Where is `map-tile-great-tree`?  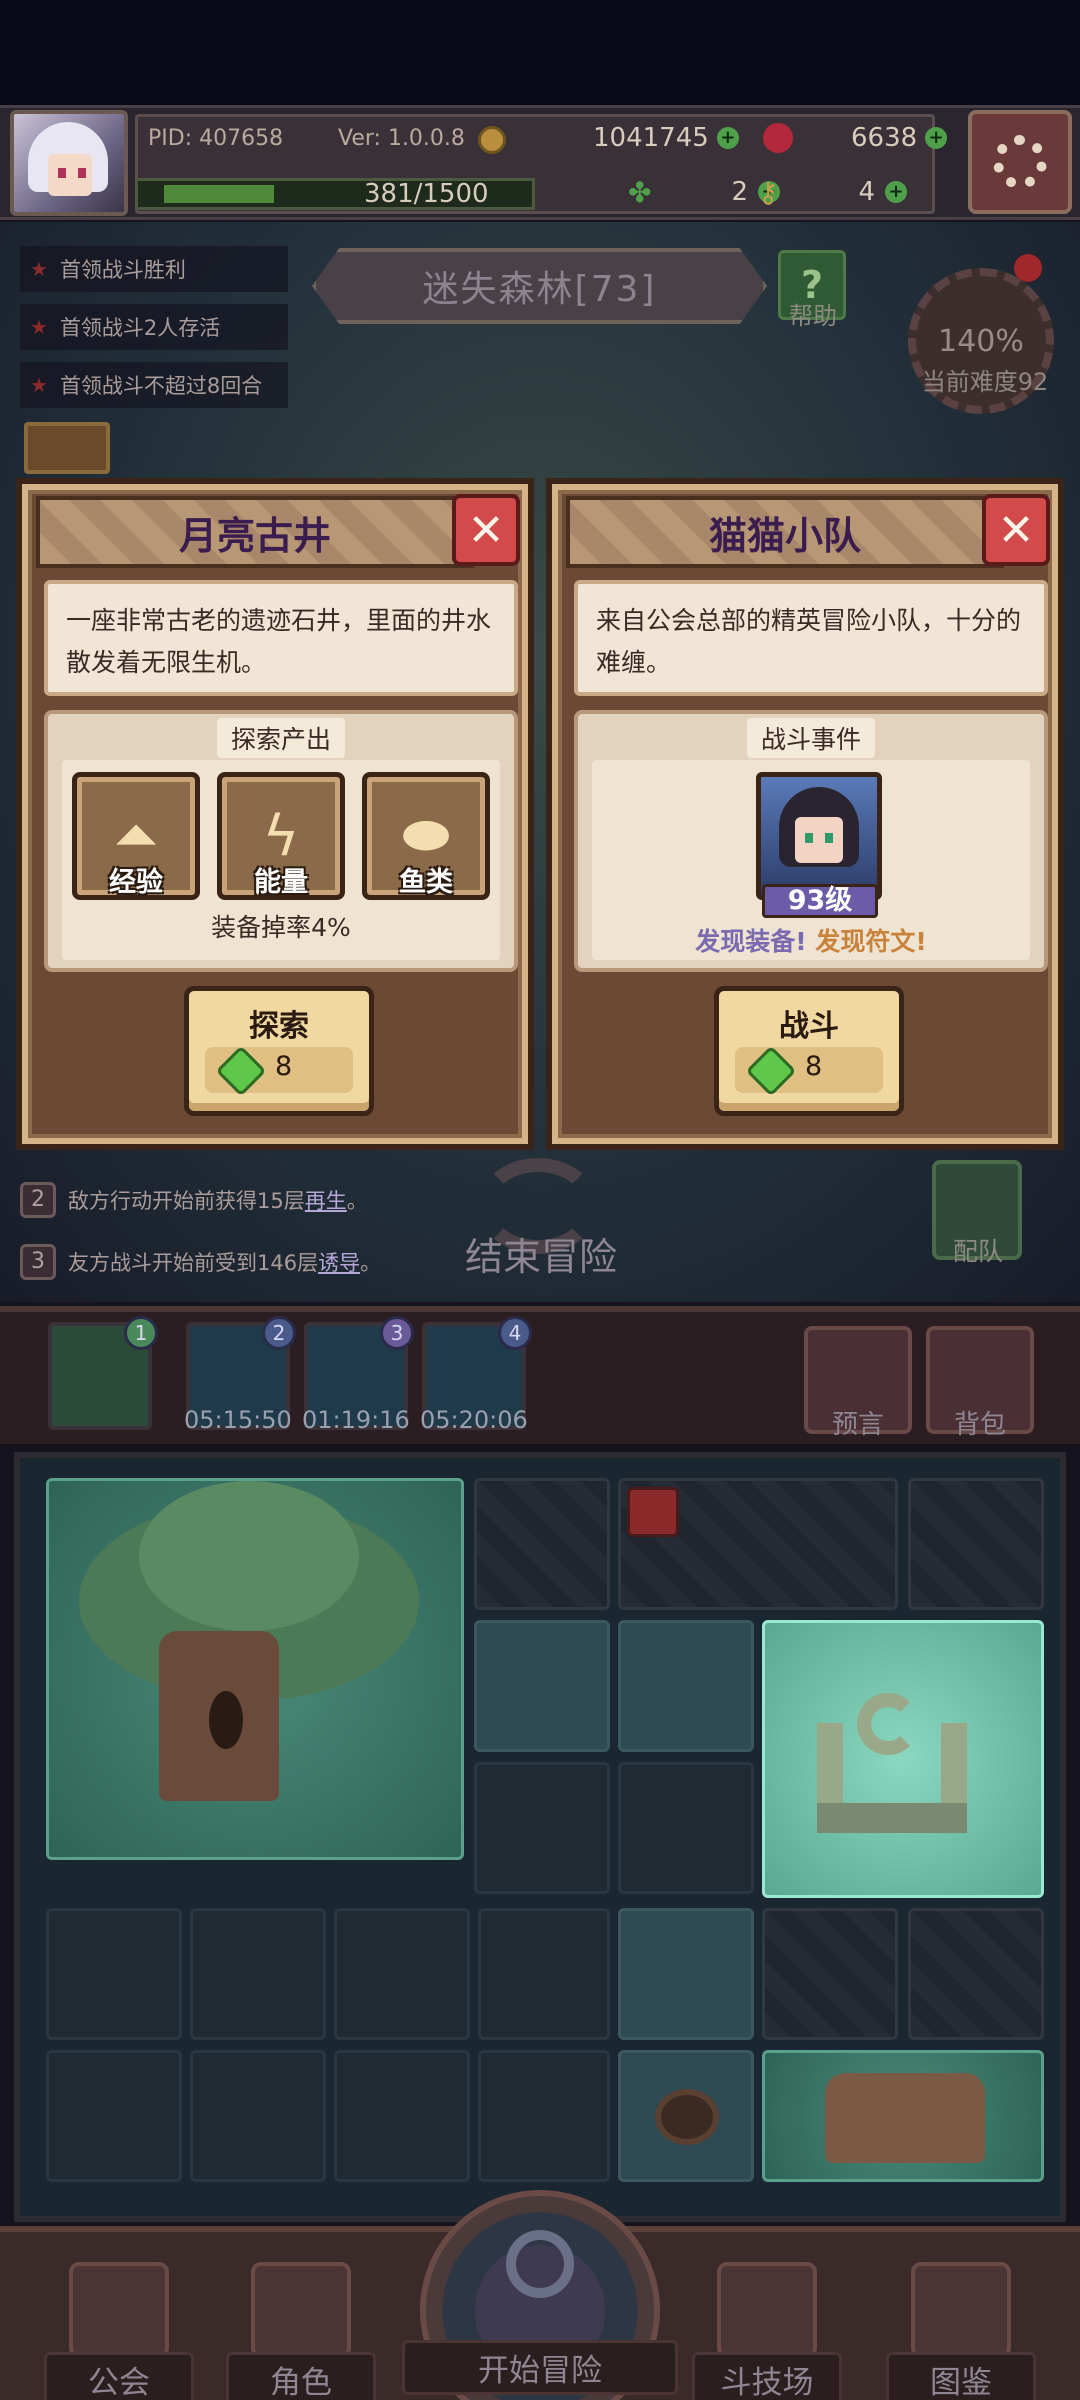
map-tile-great-tree is located at coordinates (255, 1669).